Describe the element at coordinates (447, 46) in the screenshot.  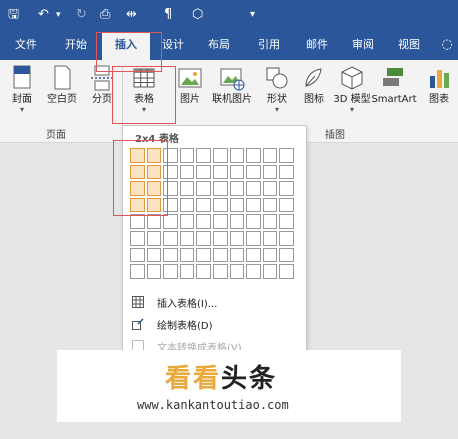
I see `lightbulb-icon: ◌` at that location.